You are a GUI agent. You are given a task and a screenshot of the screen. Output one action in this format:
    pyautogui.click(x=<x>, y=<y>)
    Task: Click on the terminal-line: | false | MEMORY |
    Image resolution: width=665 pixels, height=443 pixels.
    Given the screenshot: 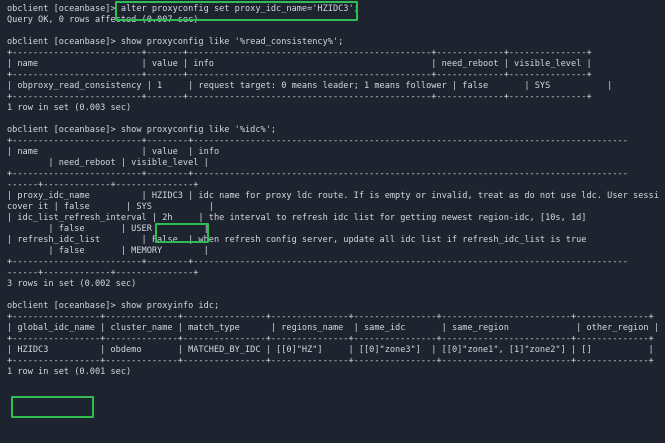 What is the action you would take?
    pyautogui.click(x=108, y=251)
    